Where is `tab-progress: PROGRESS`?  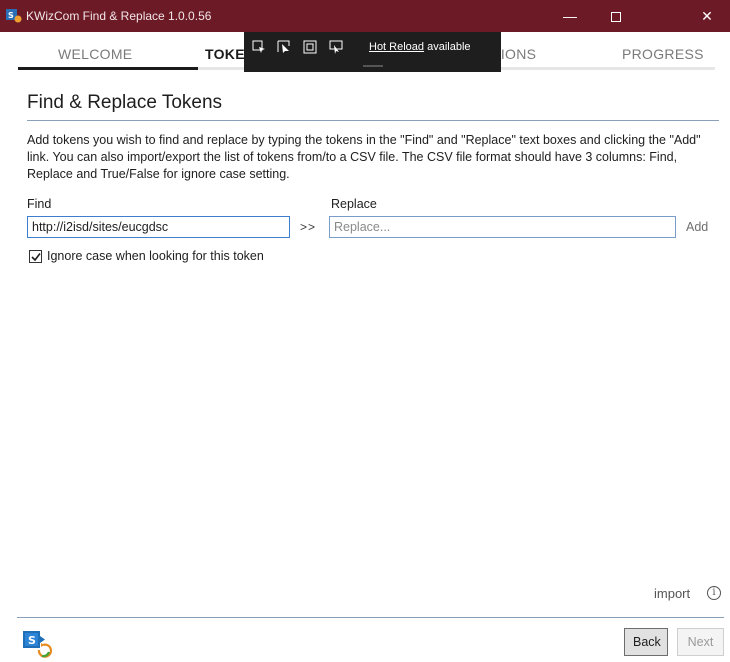 tab-progress: PROGRESS is located at coordinates (663, 54).